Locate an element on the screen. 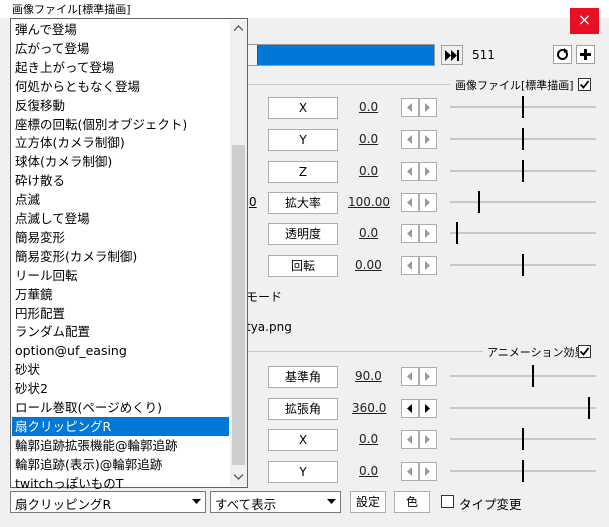 This screenshot has width=609, height=527. dropdown-scrollbar is located at coordinates (238, 253).